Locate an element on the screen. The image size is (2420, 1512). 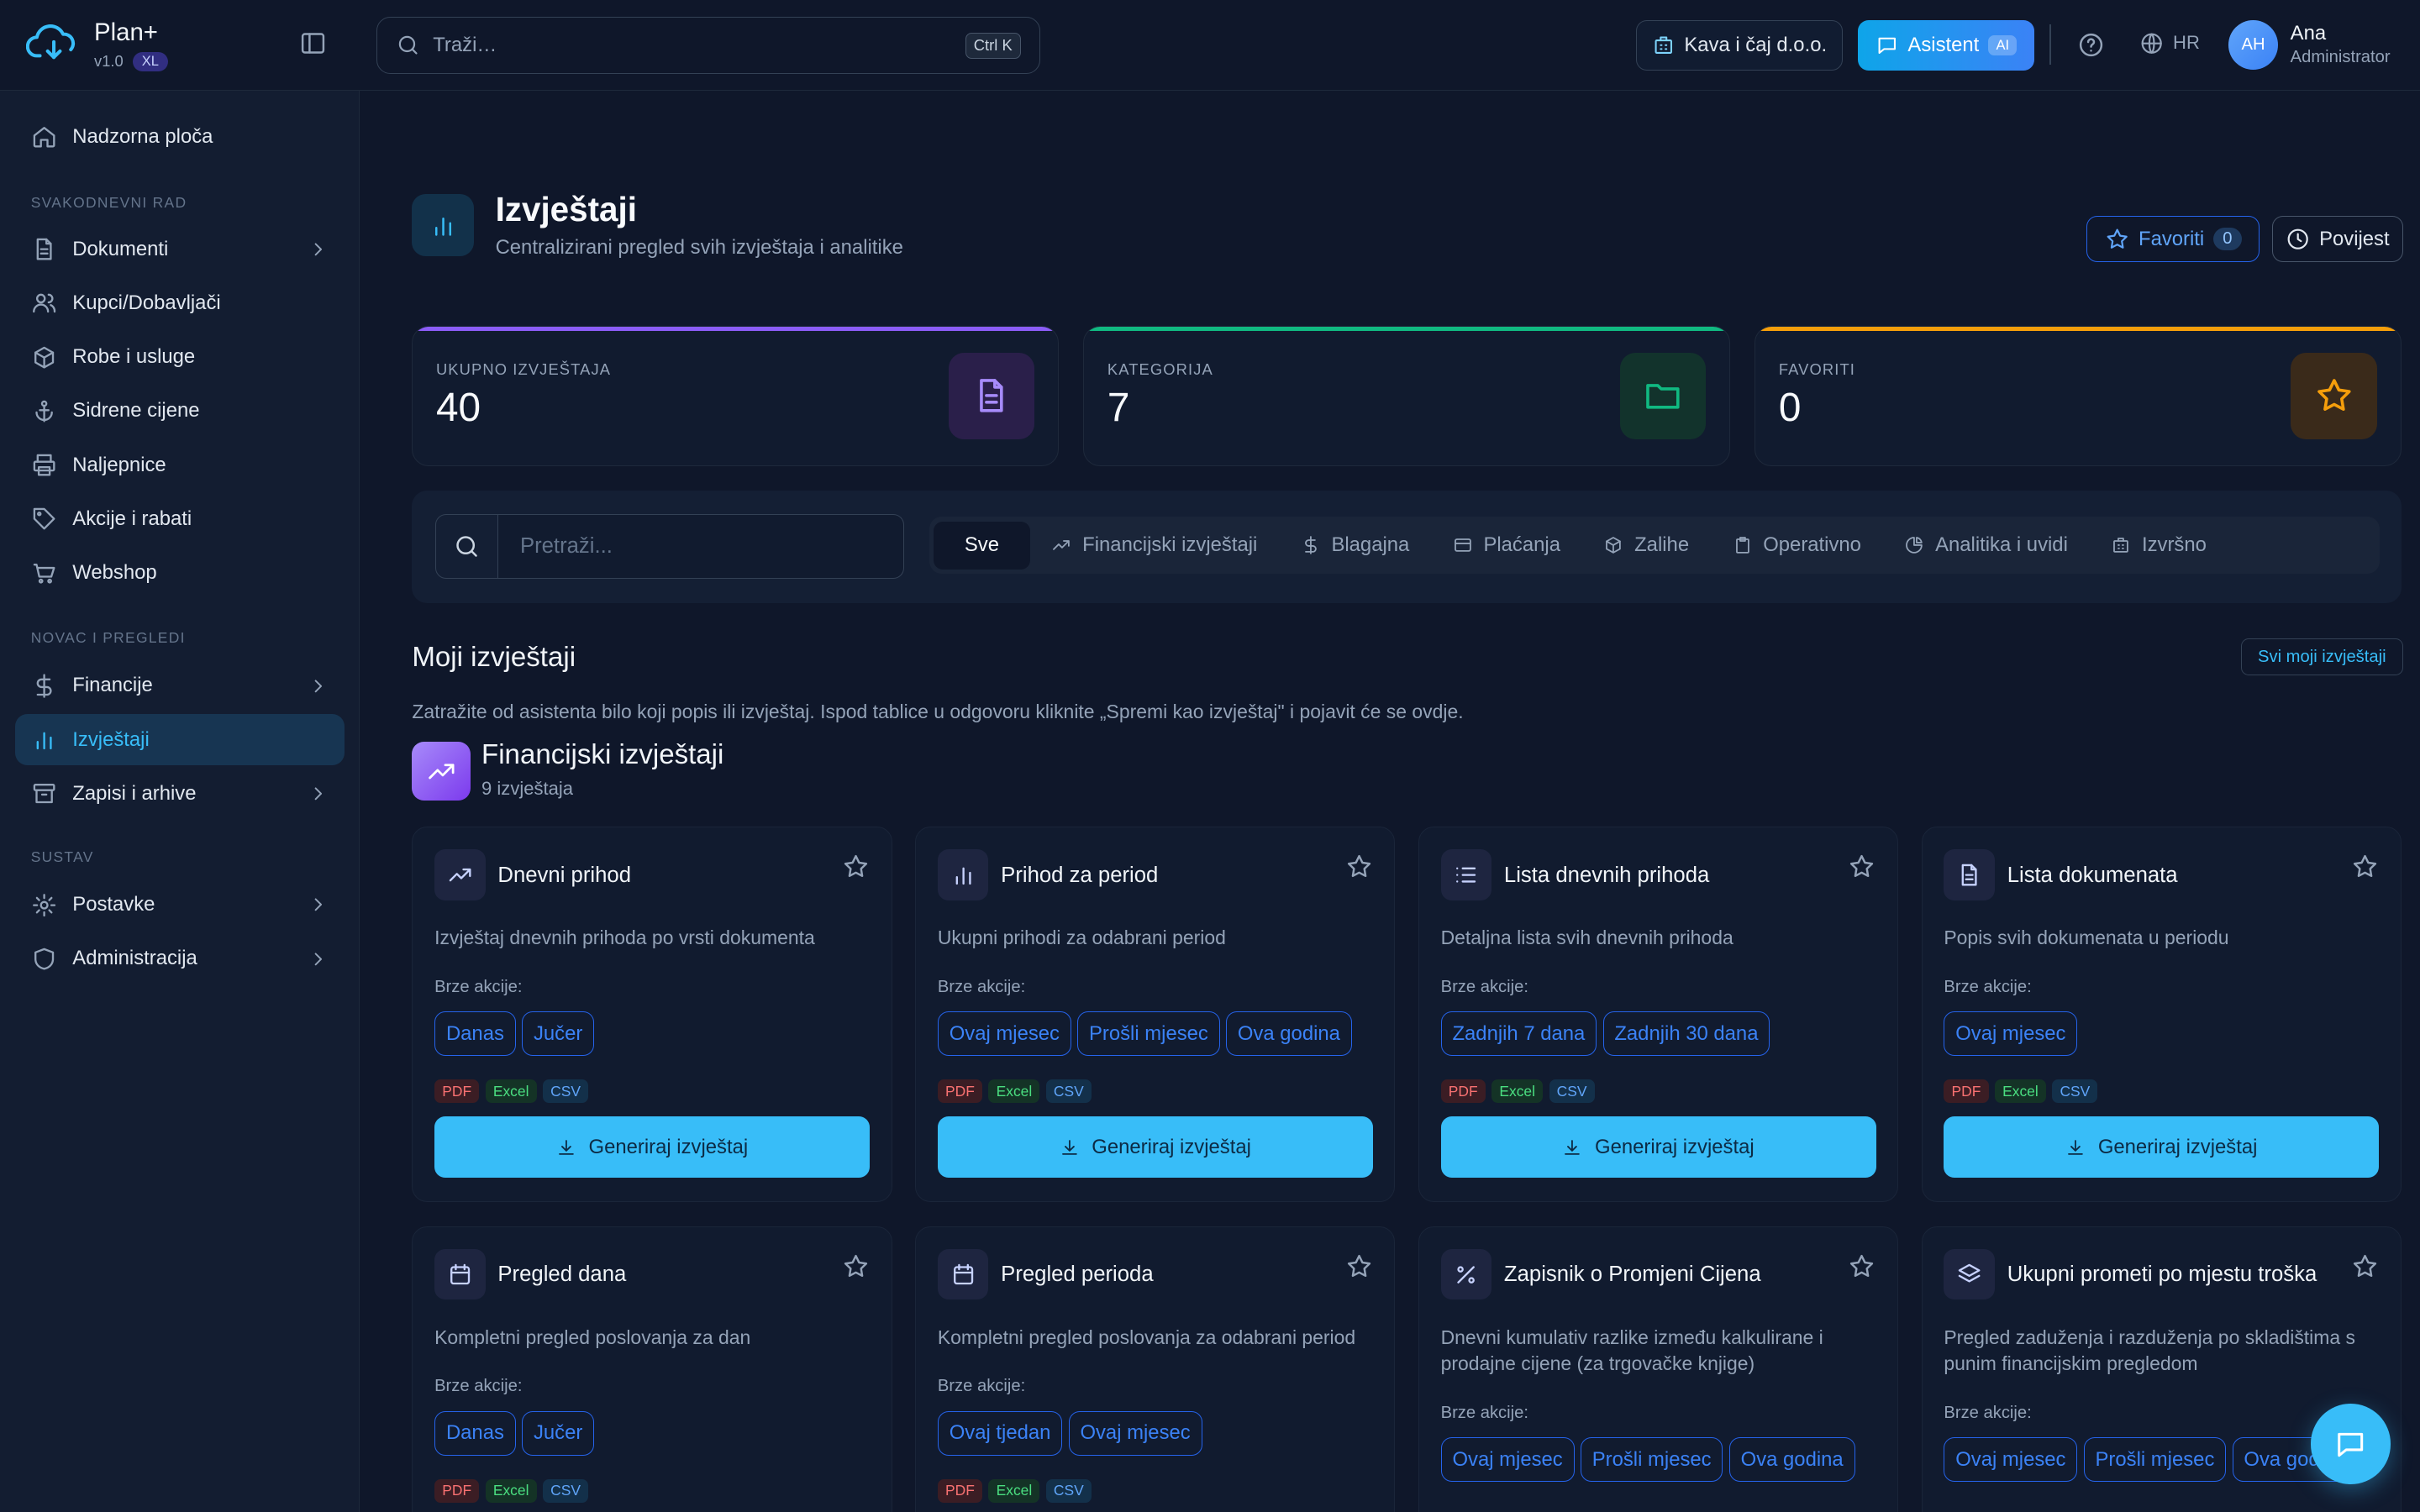
chat-fab-button is located at coordinates (2350, 1444).